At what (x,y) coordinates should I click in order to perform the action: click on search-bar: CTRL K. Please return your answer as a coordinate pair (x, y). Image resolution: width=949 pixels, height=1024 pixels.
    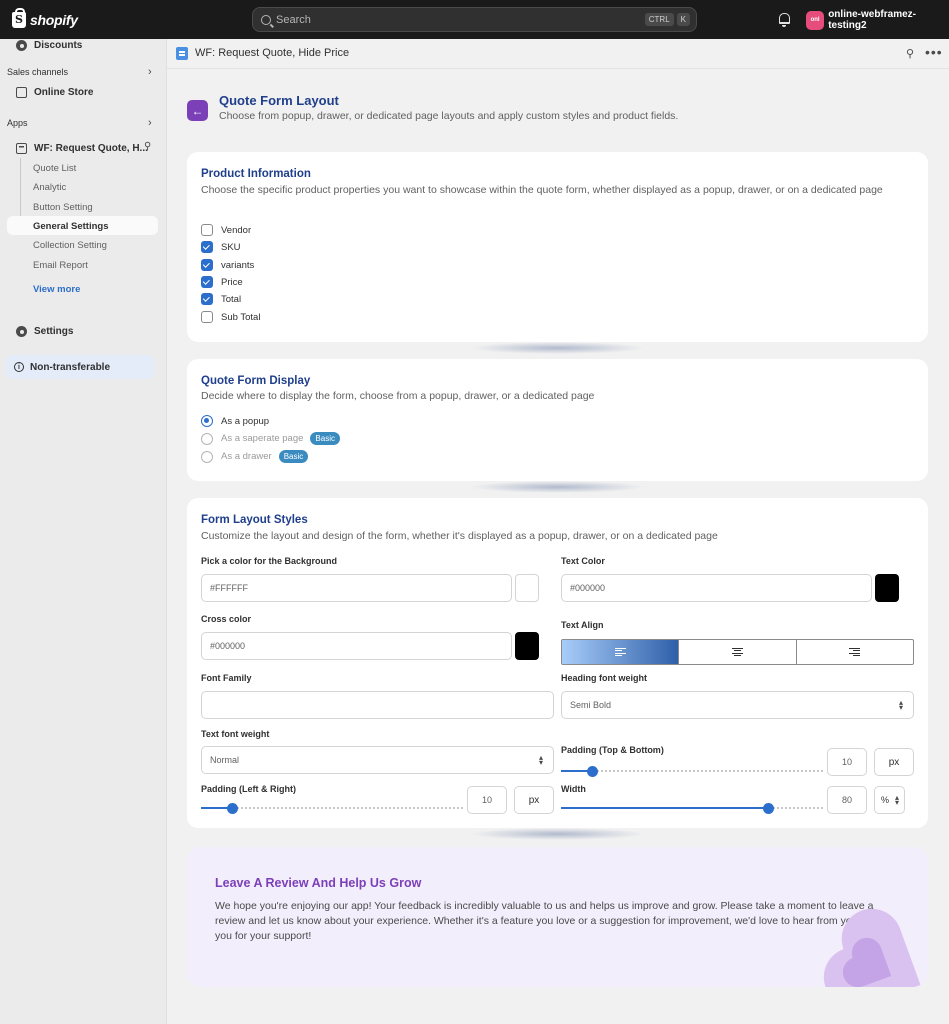
    Looking at the image, I should click on (474, 19).